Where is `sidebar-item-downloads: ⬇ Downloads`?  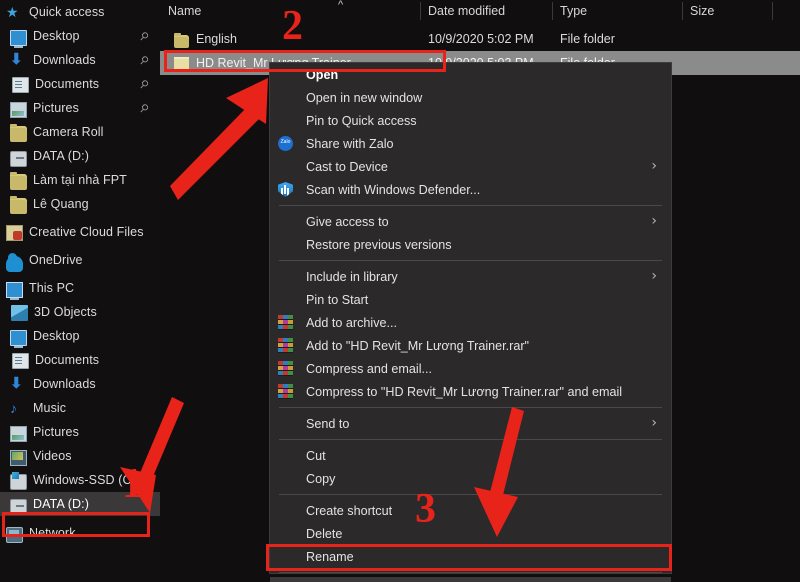
sidebar-item-downloads: ⬇ Downloads is located at coordinates (80, 384).